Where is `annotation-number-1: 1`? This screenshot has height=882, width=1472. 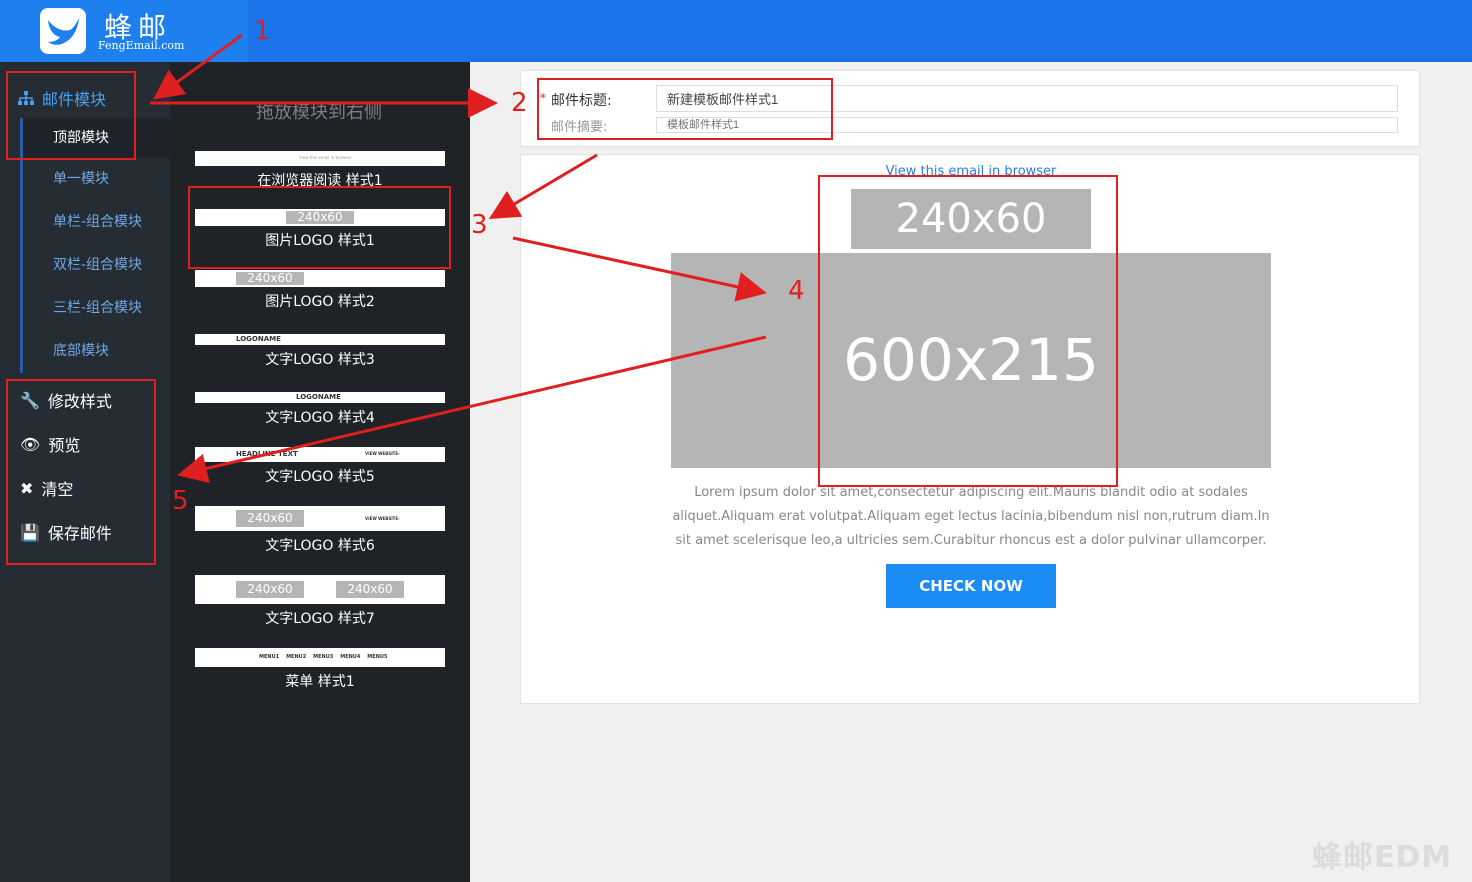 annotation-number-1: 1 is located at coordinates (262, 31).